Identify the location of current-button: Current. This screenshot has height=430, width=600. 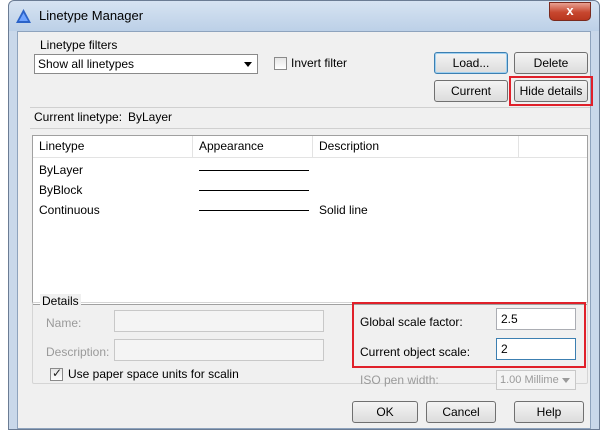
(471, 91).